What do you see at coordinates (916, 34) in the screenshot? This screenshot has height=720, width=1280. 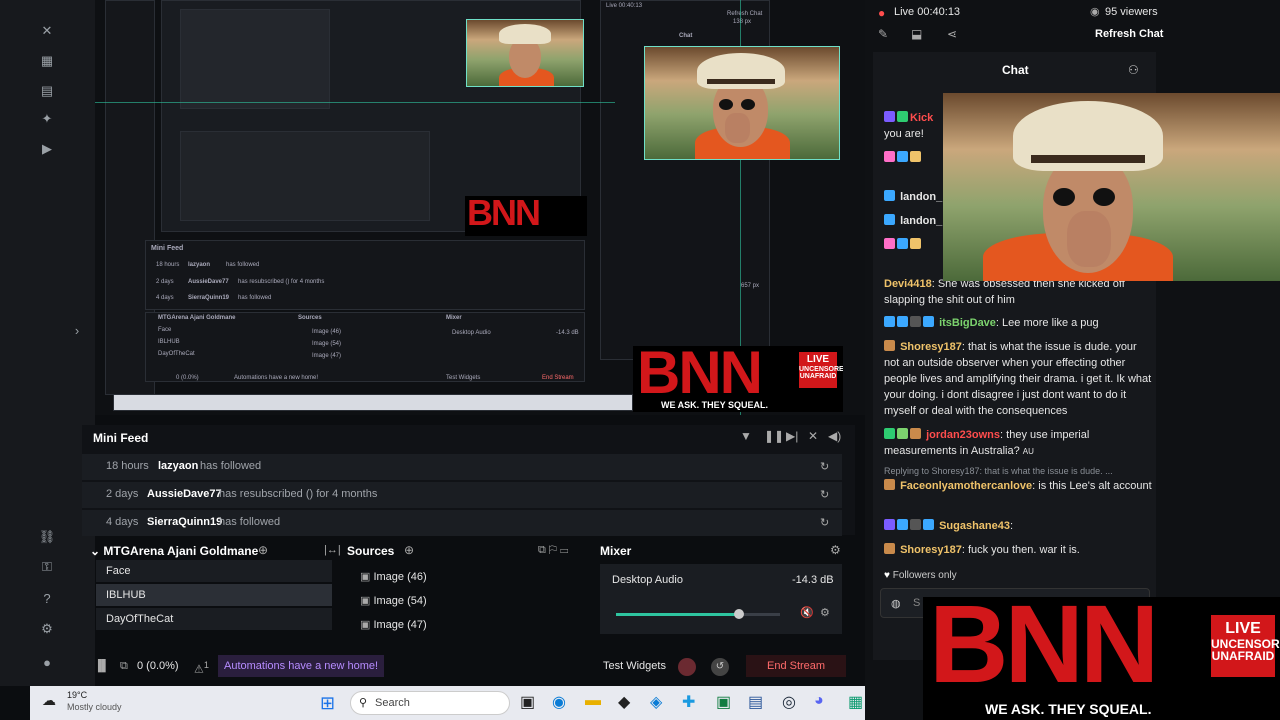 I see `popout-icon: ⬓` at bounding box center [916, 34].